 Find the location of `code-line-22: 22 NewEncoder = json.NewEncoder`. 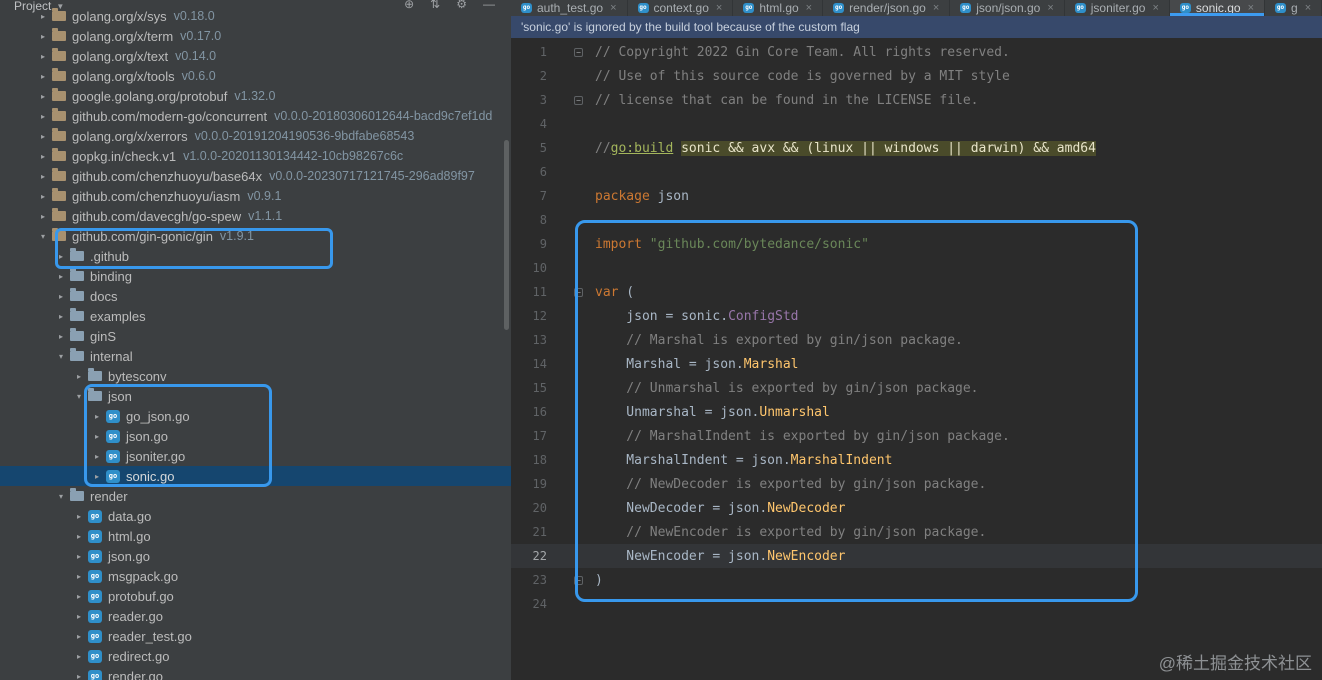

code-line-22: 22 NewEncoder = json.NewEncoder is located at coordinates (916, 556).